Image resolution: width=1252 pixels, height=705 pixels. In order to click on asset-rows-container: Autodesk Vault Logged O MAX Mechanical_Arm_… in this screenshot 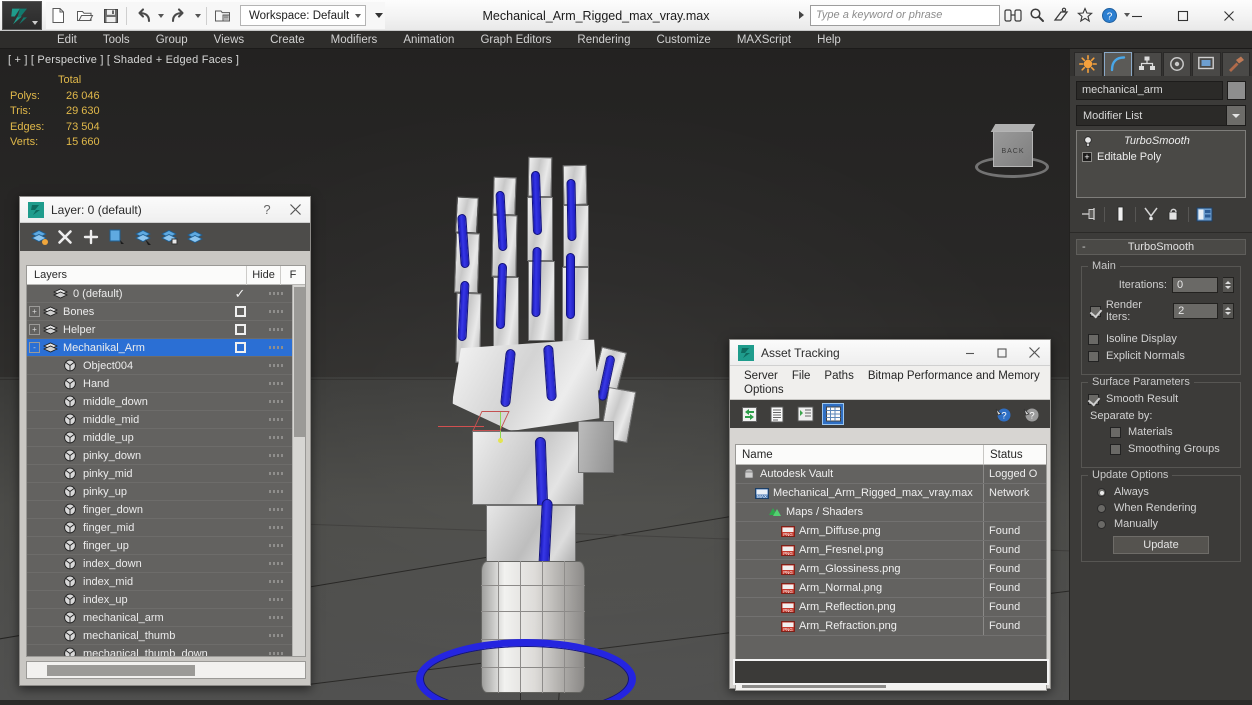, I will do `click(891, 550)`.